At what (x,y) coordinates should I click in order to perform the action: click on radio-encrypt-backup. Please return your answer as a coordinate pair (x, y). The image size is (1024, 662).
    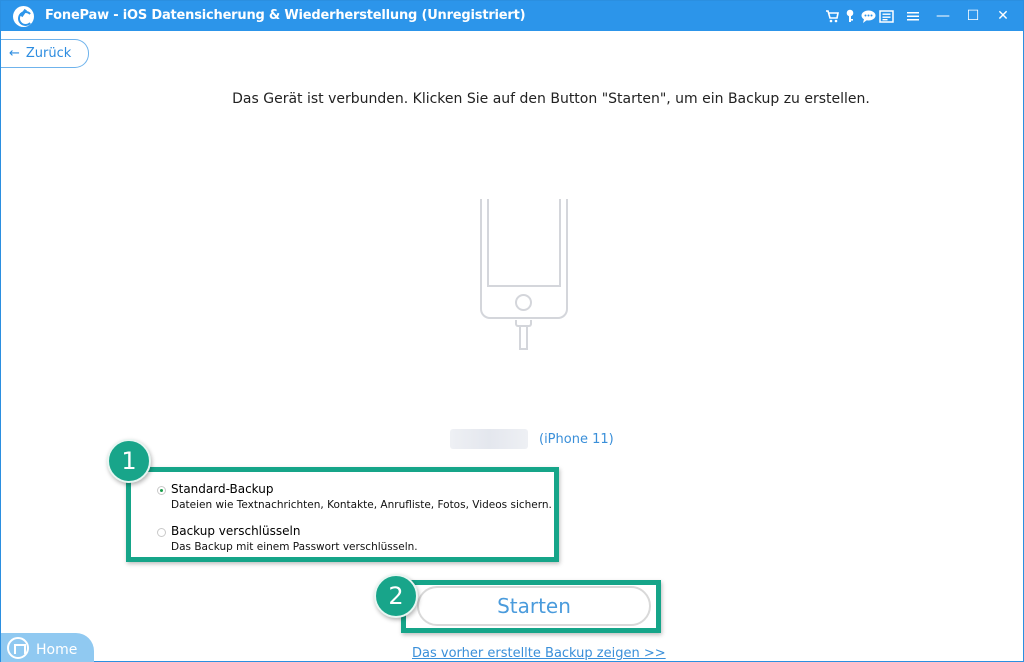
    Looking at the image, I should click on (161, 532).